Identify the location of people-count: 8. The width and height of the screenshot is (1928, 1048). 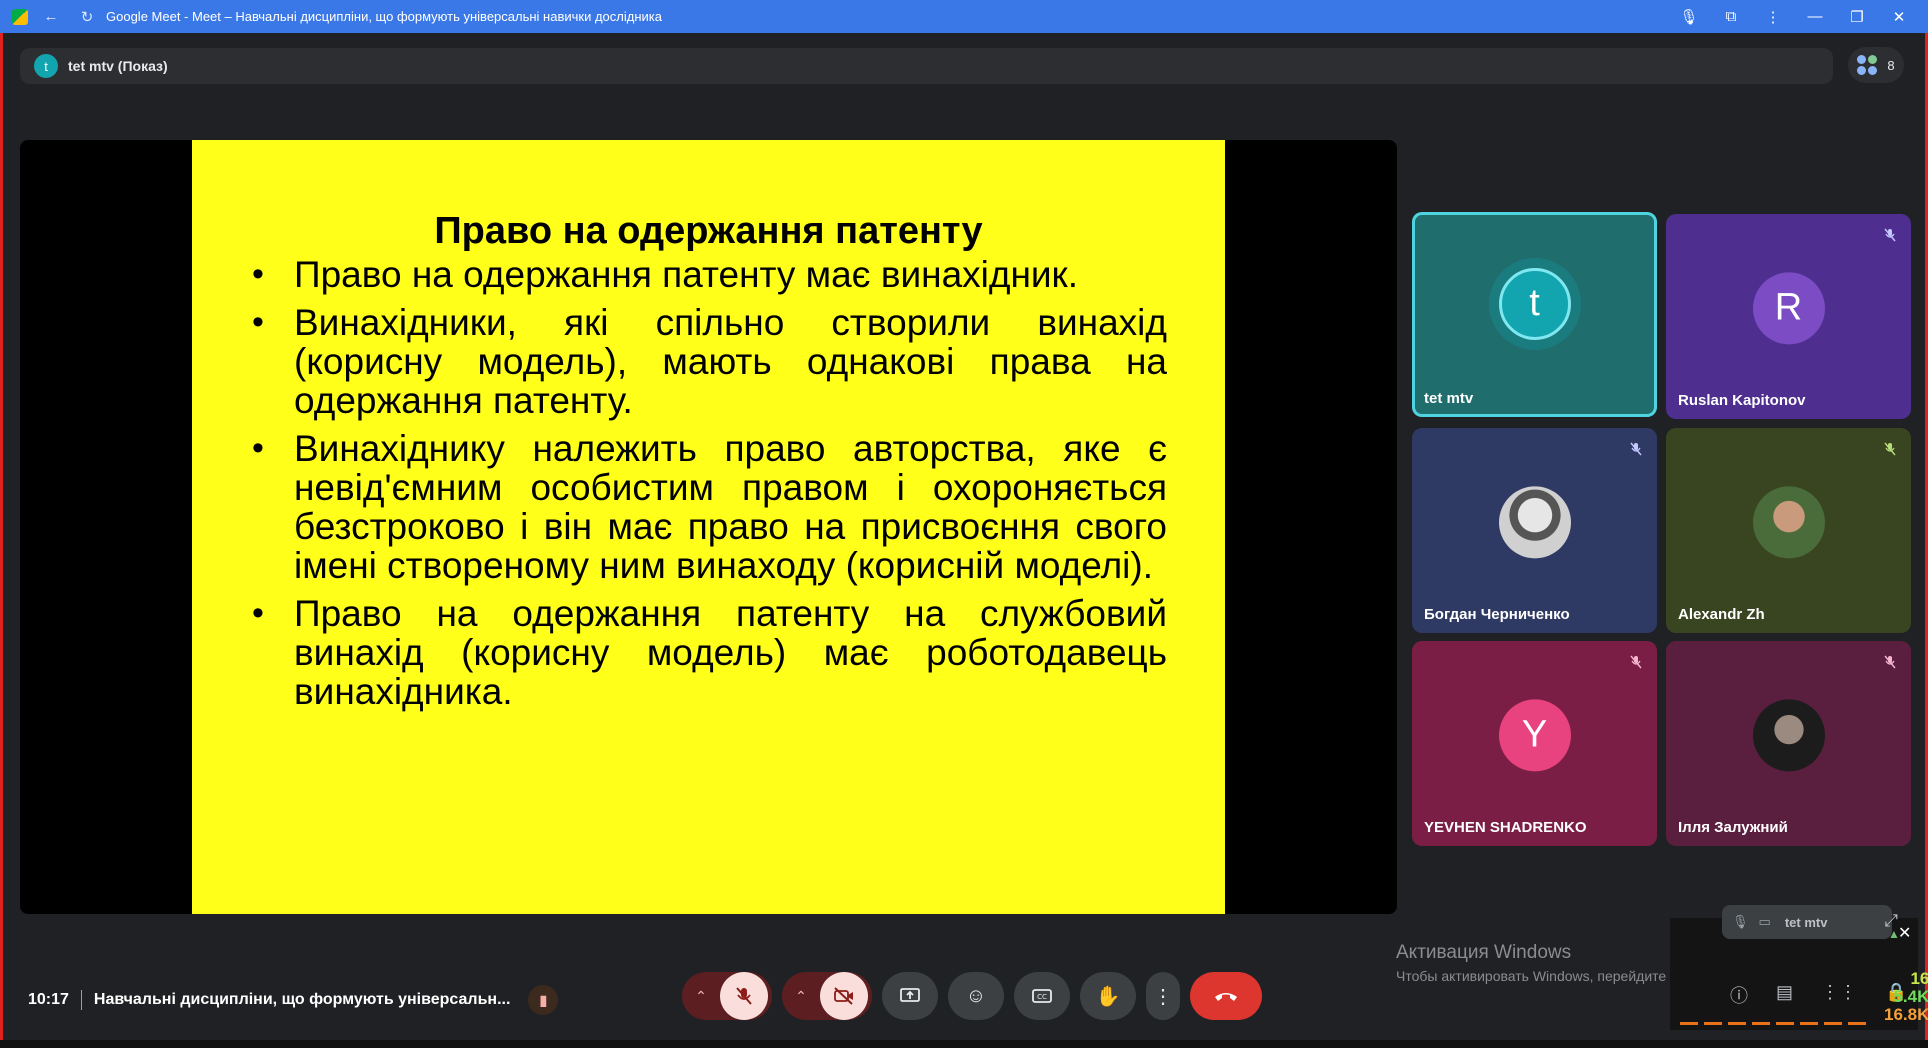
(1891, 65).